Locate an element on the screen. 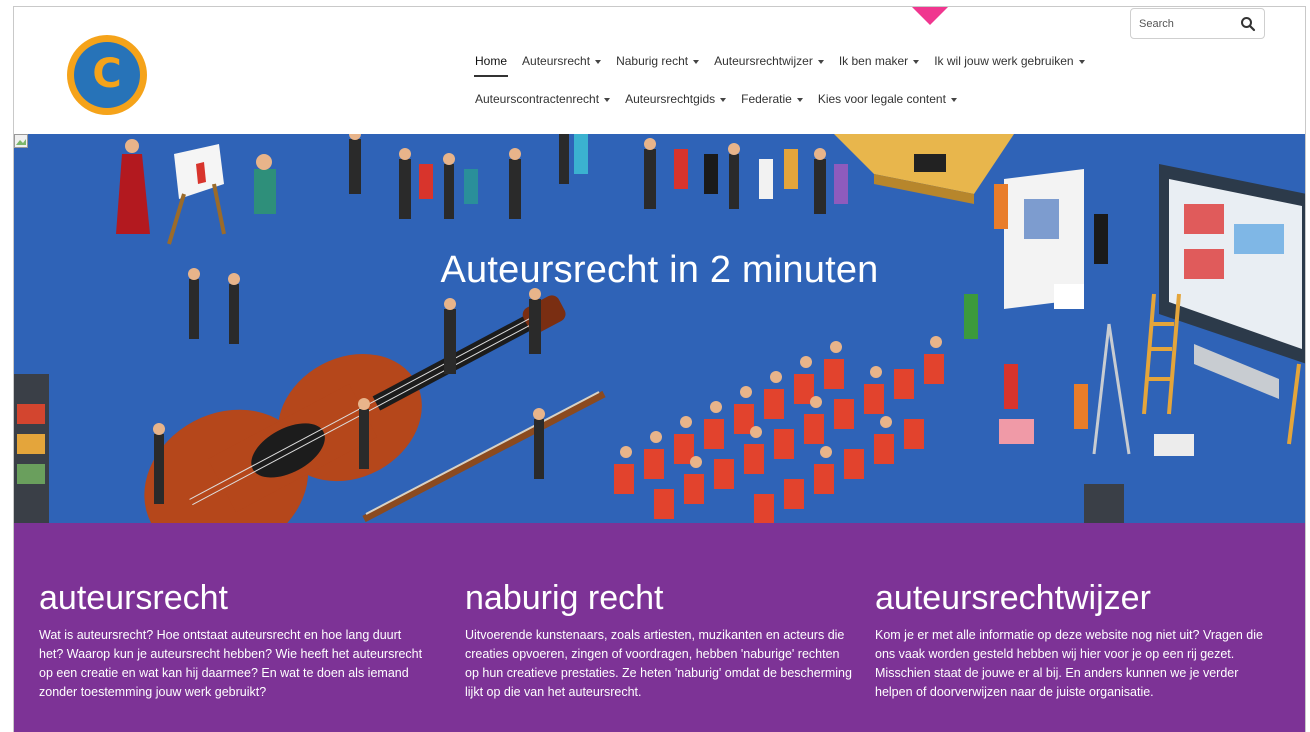 This screenshot has height=732, width=1310. search-icon is located at coordinates (1248, 24).